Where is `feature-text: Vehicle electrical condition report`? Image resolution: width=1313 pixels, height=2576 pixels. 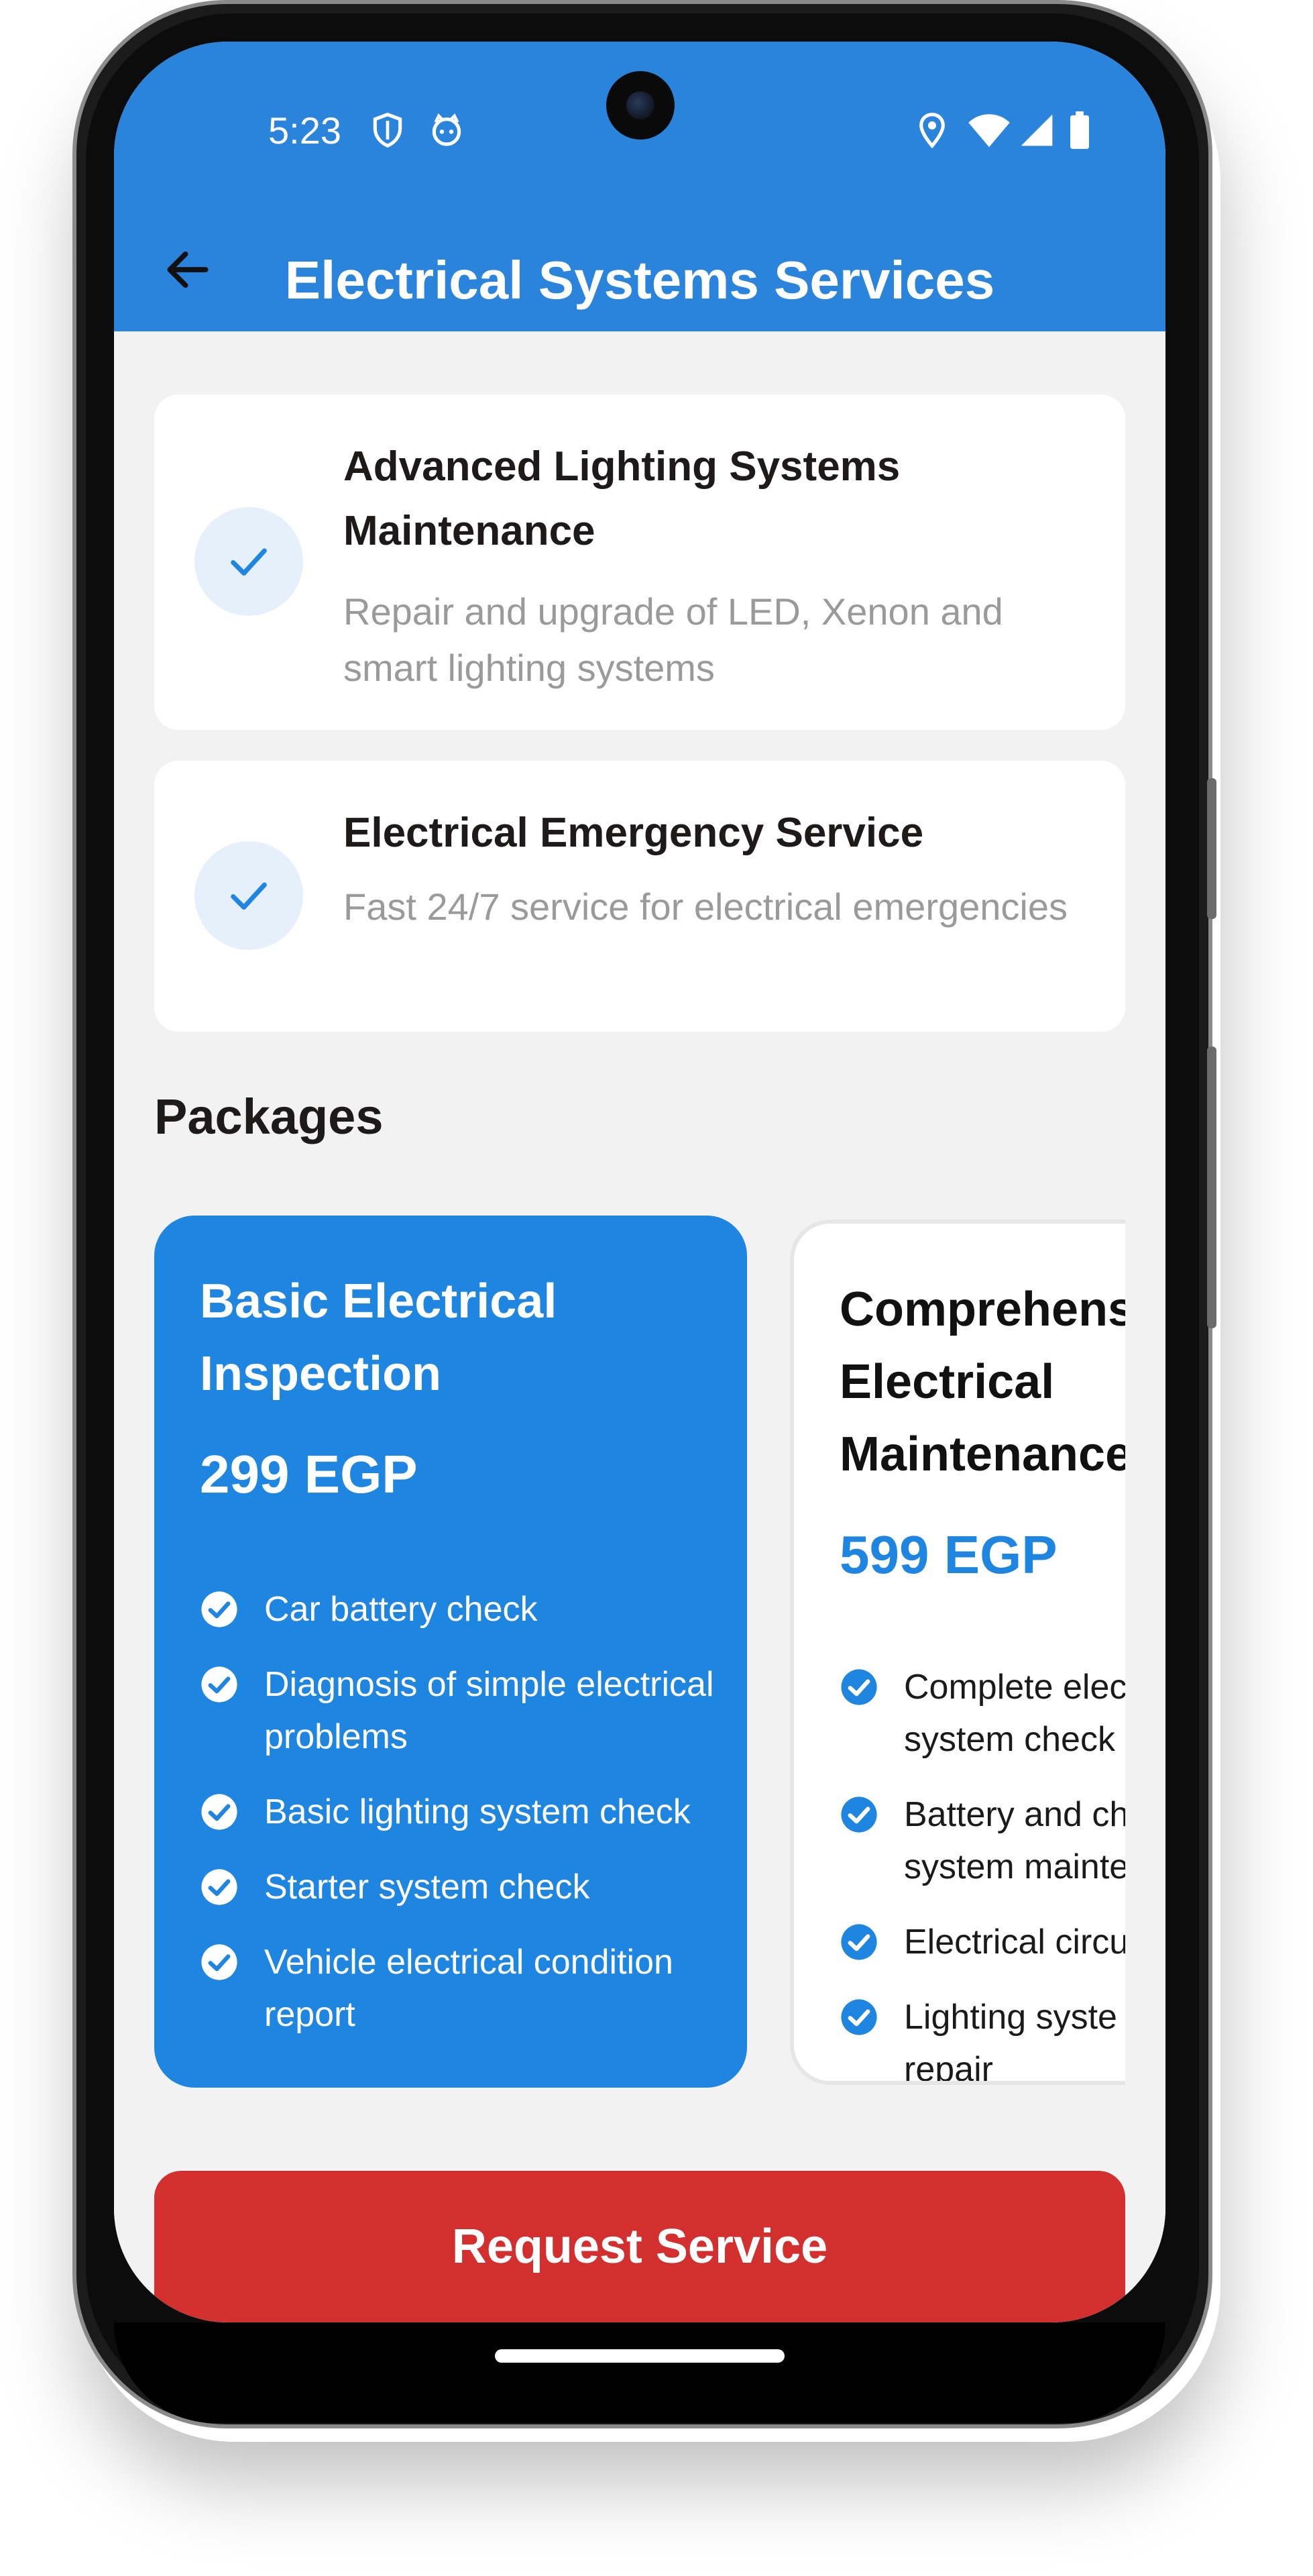
feature-text: Vehicle electrical condition report is located at coordinates (468, 1988).